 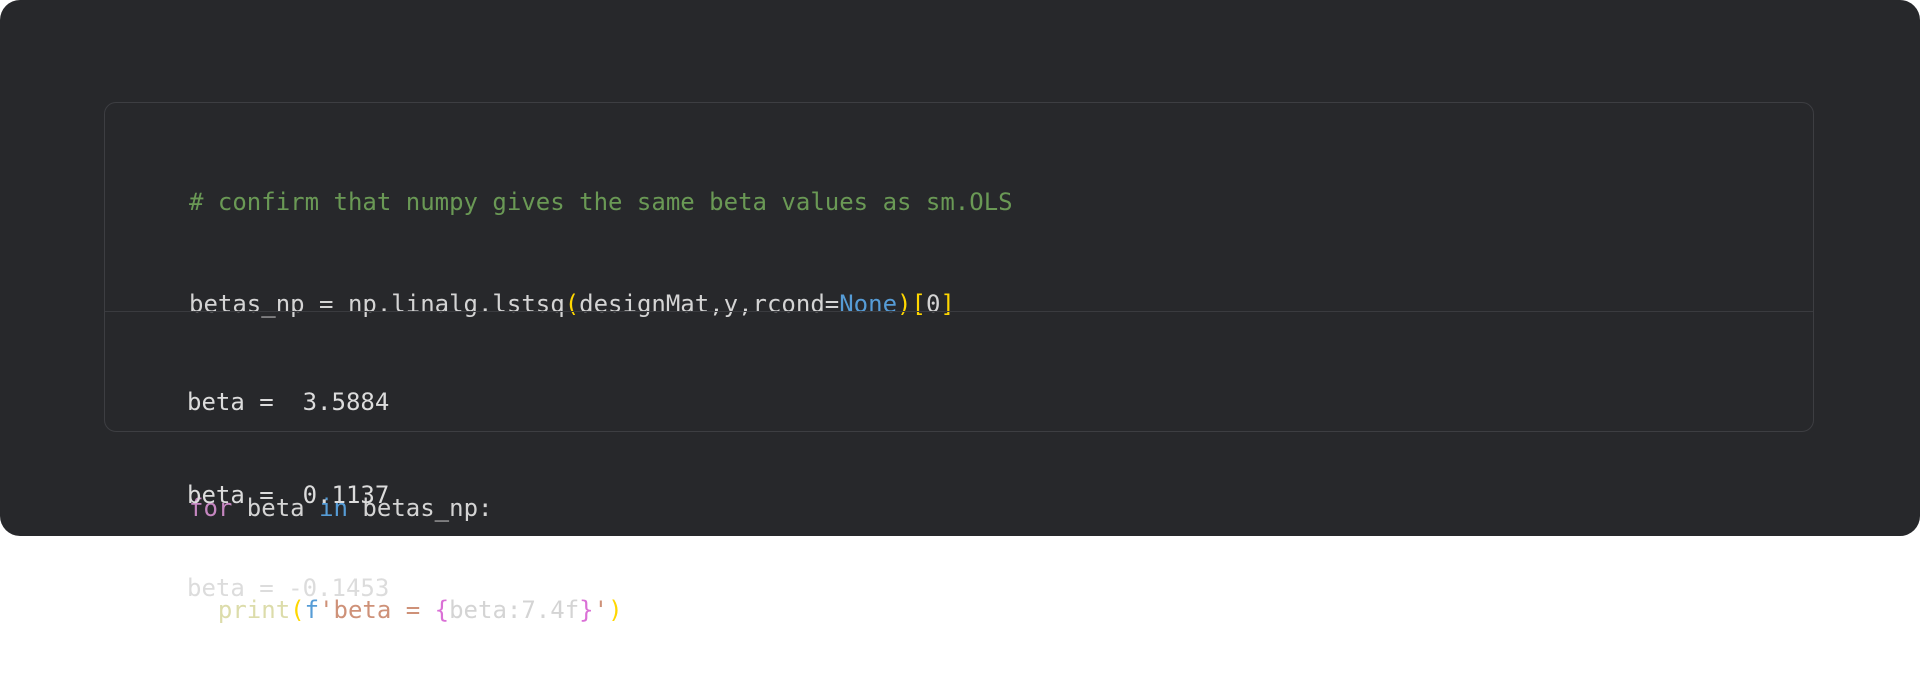 I want to click on code-string: ', so click(x=601, y=610).